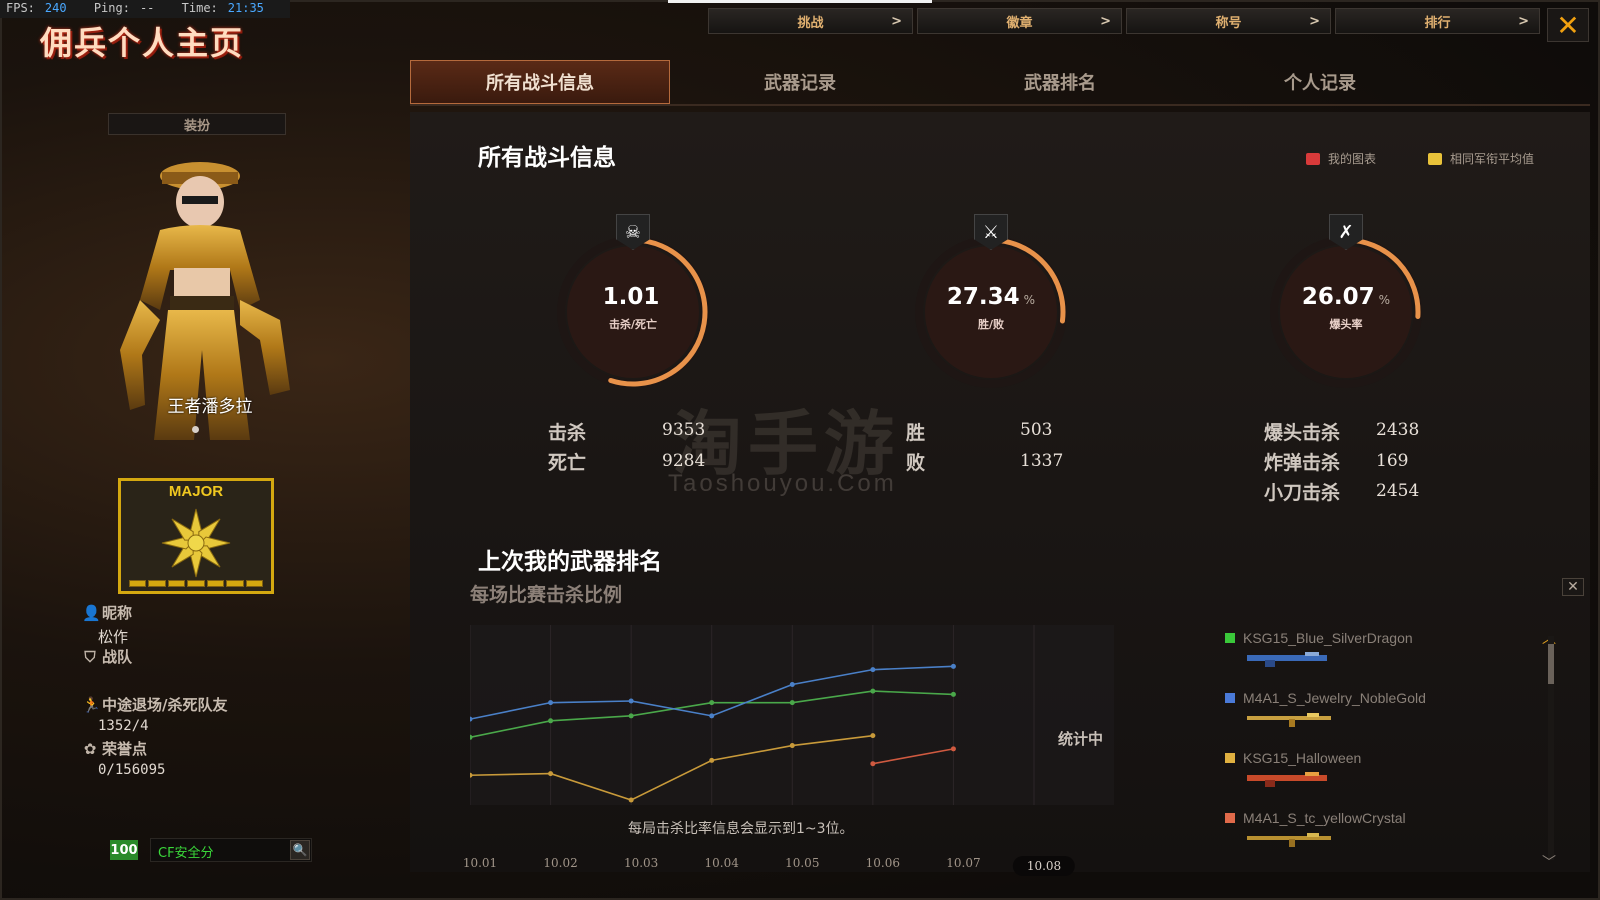 The height and width of the screenshot is (900, 1600). I want to click on safety-score-label: CF安全分, so click(186, 853).